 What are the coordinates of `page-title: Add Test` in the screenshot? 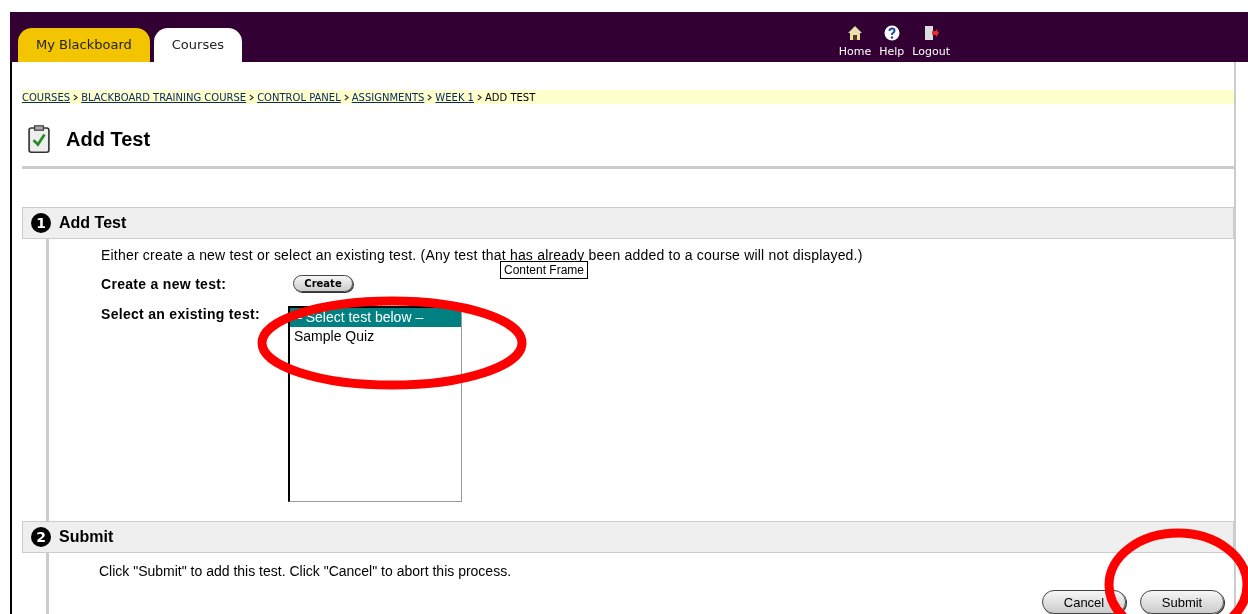 It's located at (108, 139).